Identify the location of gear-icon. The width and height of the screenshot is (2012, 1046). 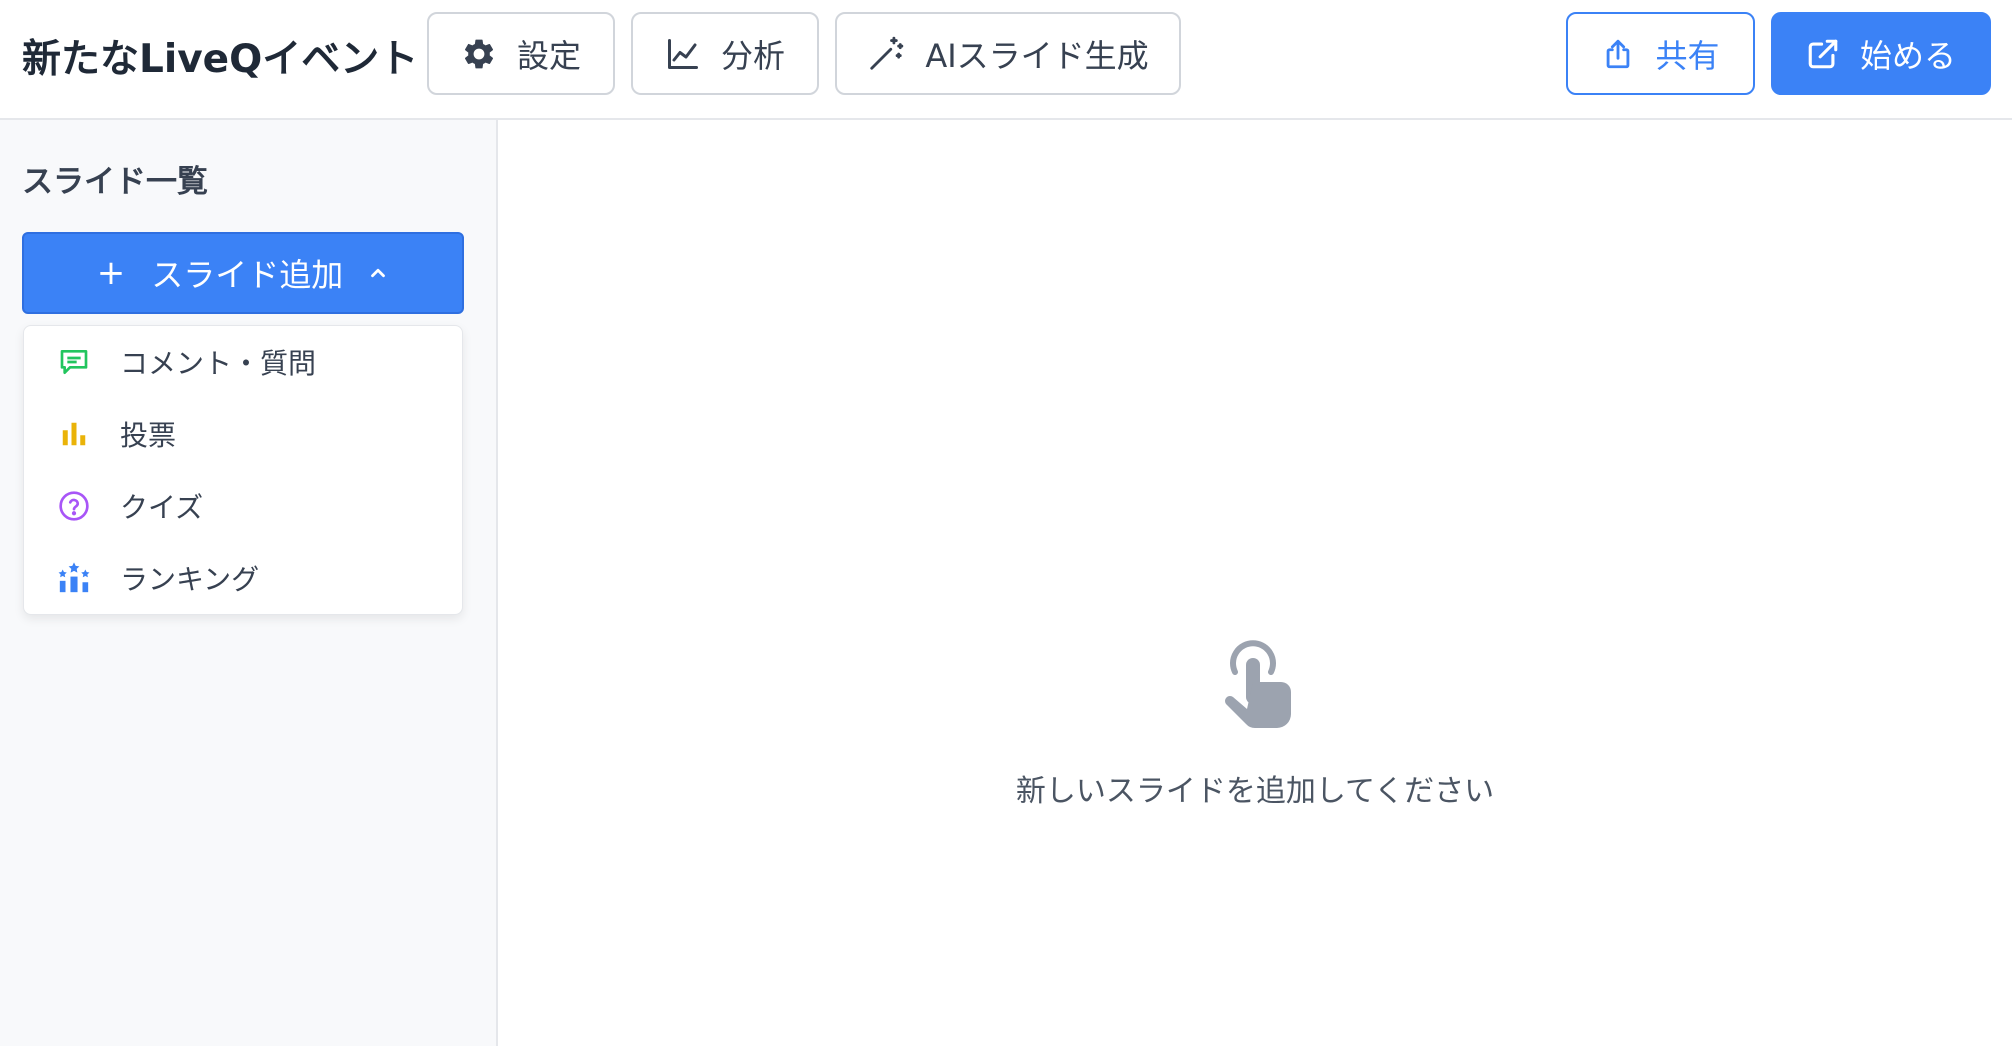
(478, 53).